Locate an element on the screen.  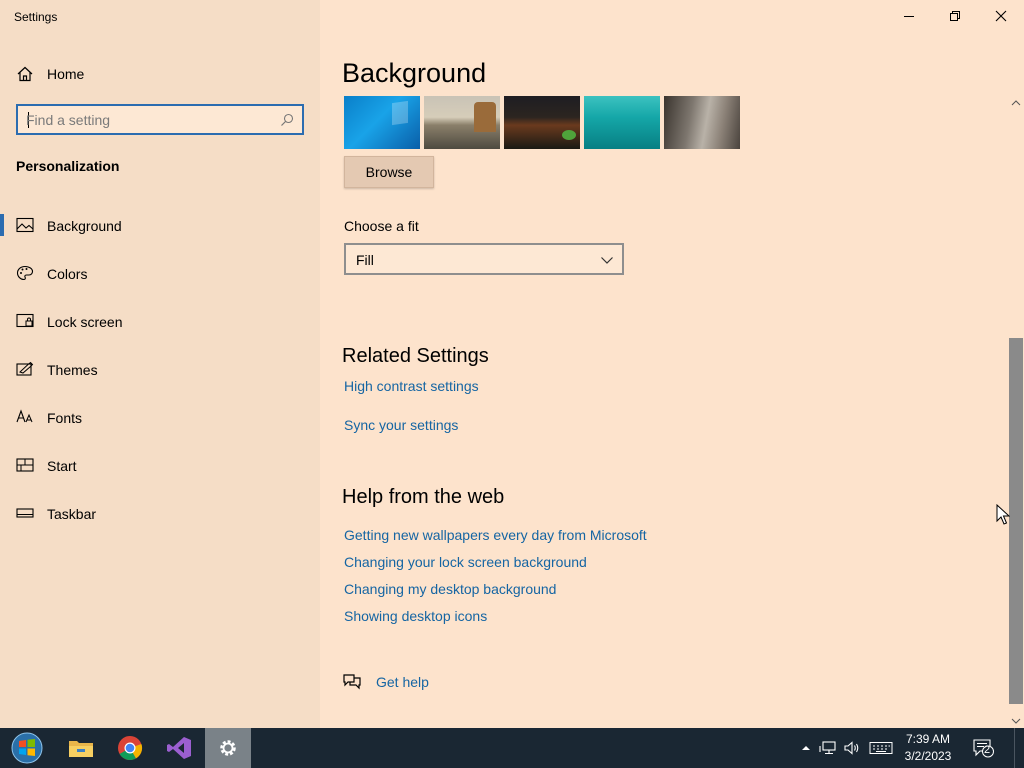
sidebar-item-themes: Themes is located at coordinates (160, 369).